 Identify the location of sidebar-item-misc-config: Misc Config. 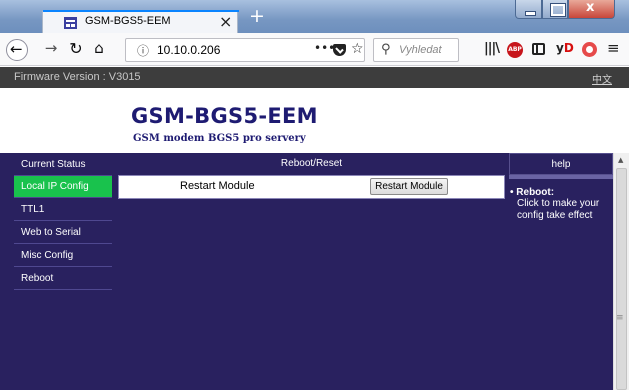
(63, 256).